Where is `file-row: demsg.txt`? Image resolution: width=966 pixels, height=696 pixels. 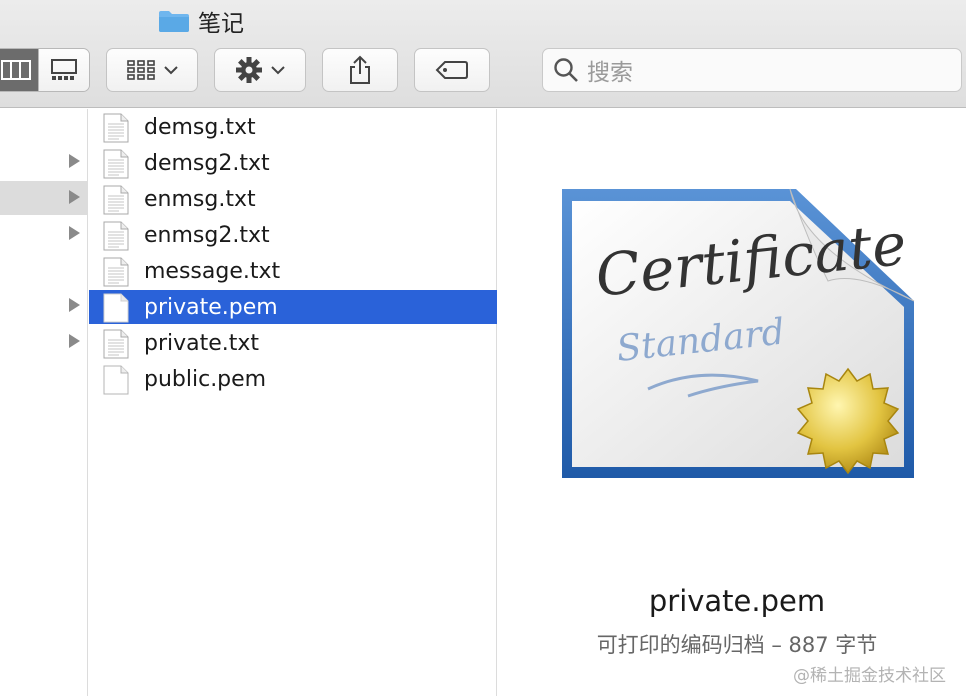
file-row: demsg.txt is located at coordinates (293, 127).